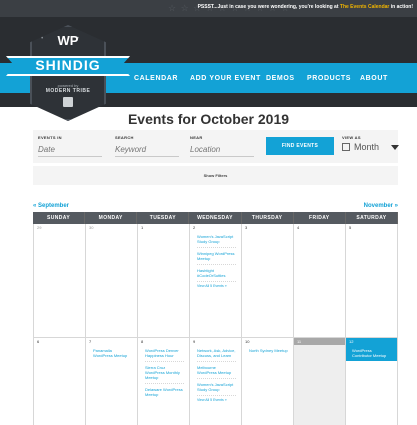 The image size is (417, 425). What do you see at coordinates (112, 281) in the screenshot?
I see `day-cell: 30` at bounding box center [112, 281].